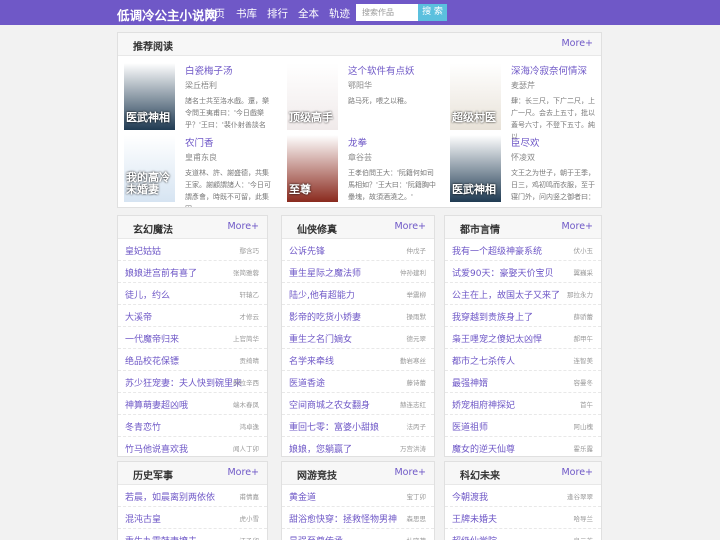 This screenshot has width=720, height=540. I want to click on list-item-title: 绝品校花保镖, so click(152, 360).